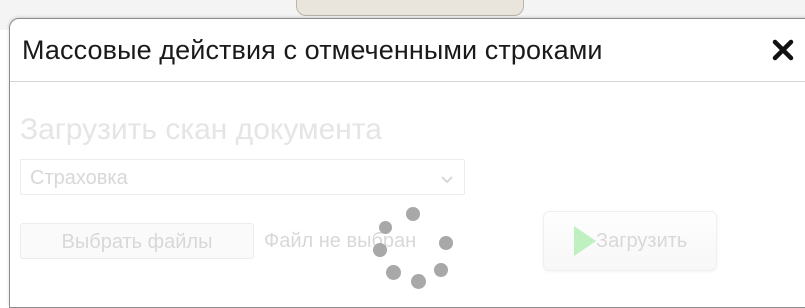 The width and height of the screenshot is (805, 308). What do you see at coordinates (447, 181) in the screenshot?
I see `chevron-down-icon` at bounding box center [447, 181].